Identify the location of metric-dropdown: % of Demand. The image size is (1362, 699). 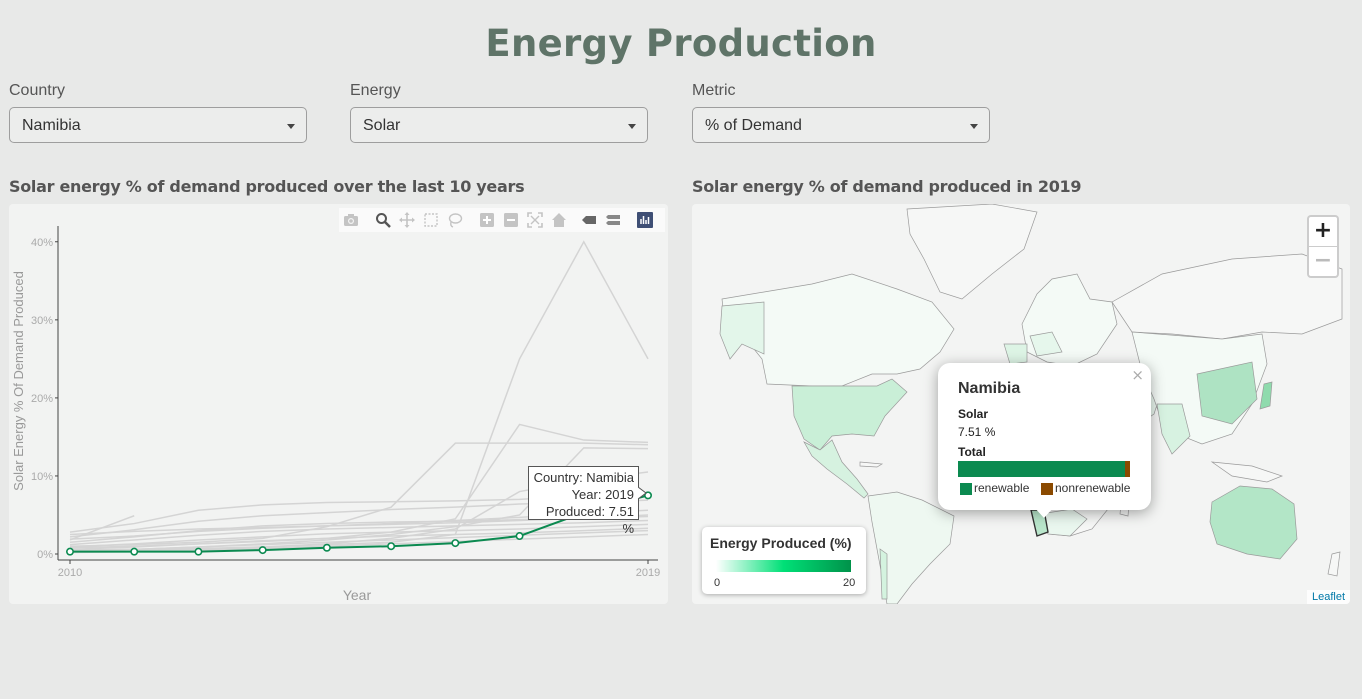
(841, 125).